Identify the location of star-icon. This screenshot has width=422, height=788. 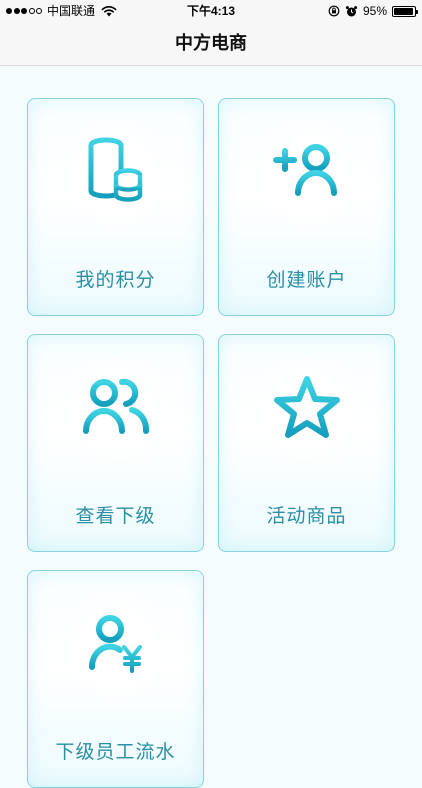
(306, 407).